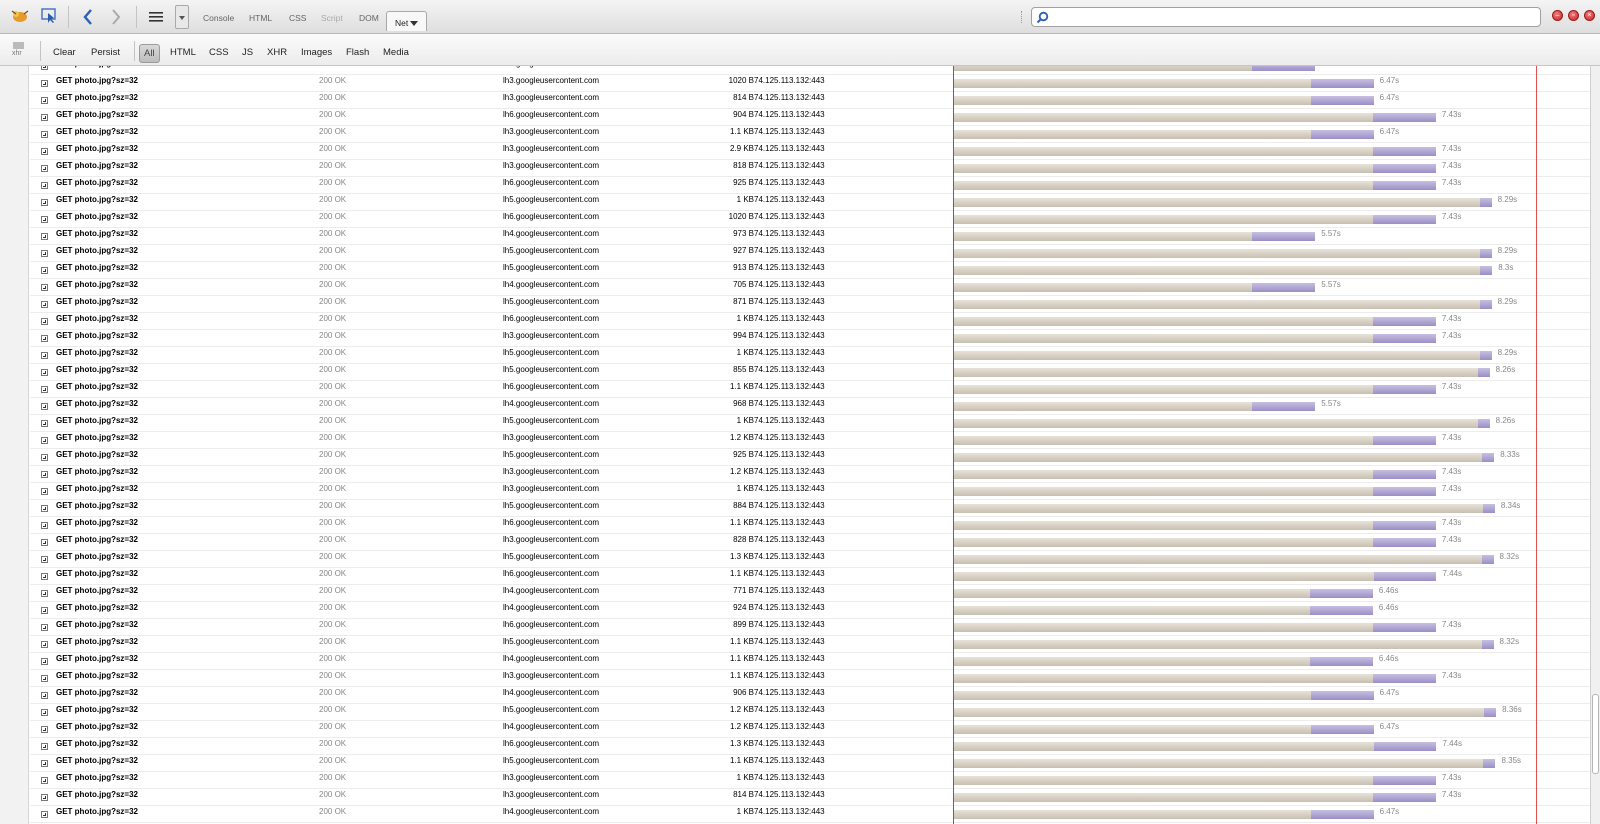  I want to click on tab-html: HTML, so click(260, 18).